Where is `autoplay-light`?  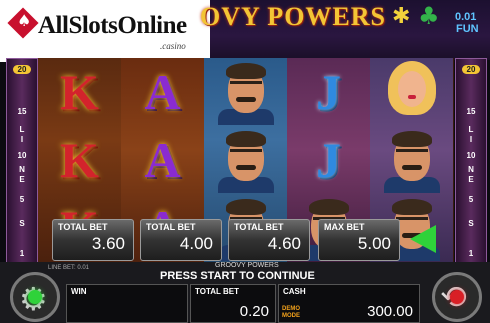 autoplay-light is located at coordinates (457, 297).